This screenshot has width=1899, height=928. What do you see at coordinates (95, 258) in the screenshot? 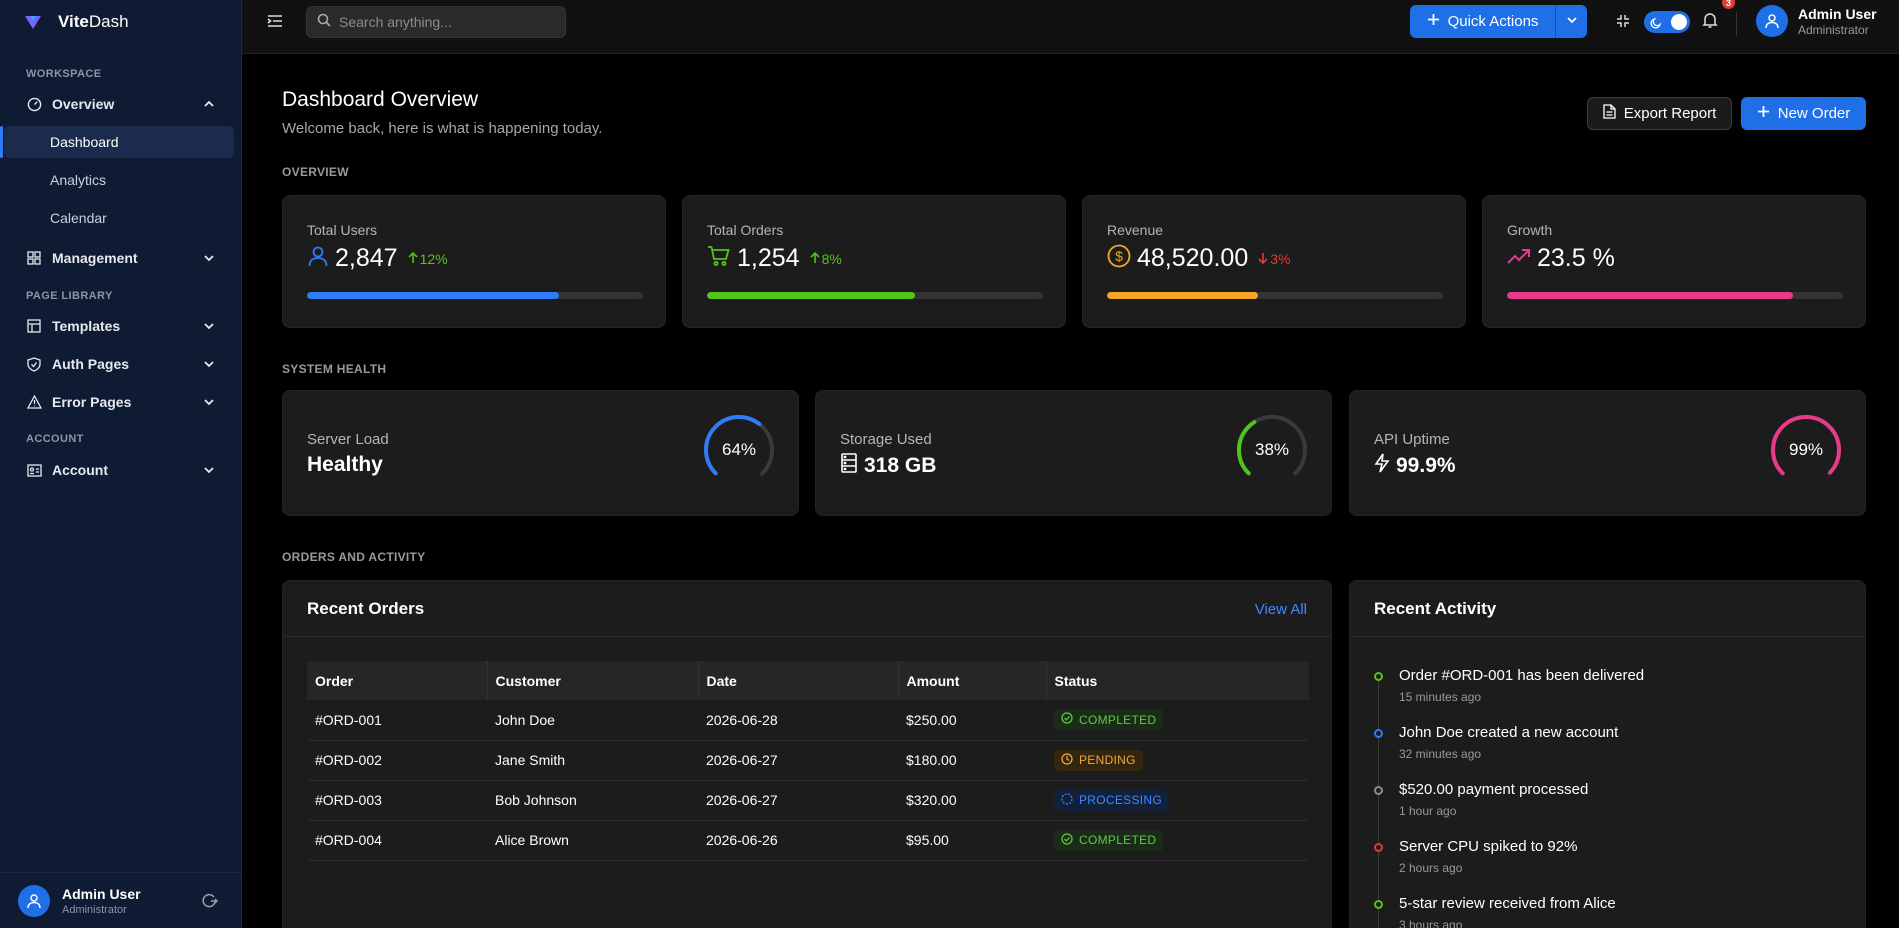
I see `sidebar-item-label: Management` at bounding box center [95, 258].